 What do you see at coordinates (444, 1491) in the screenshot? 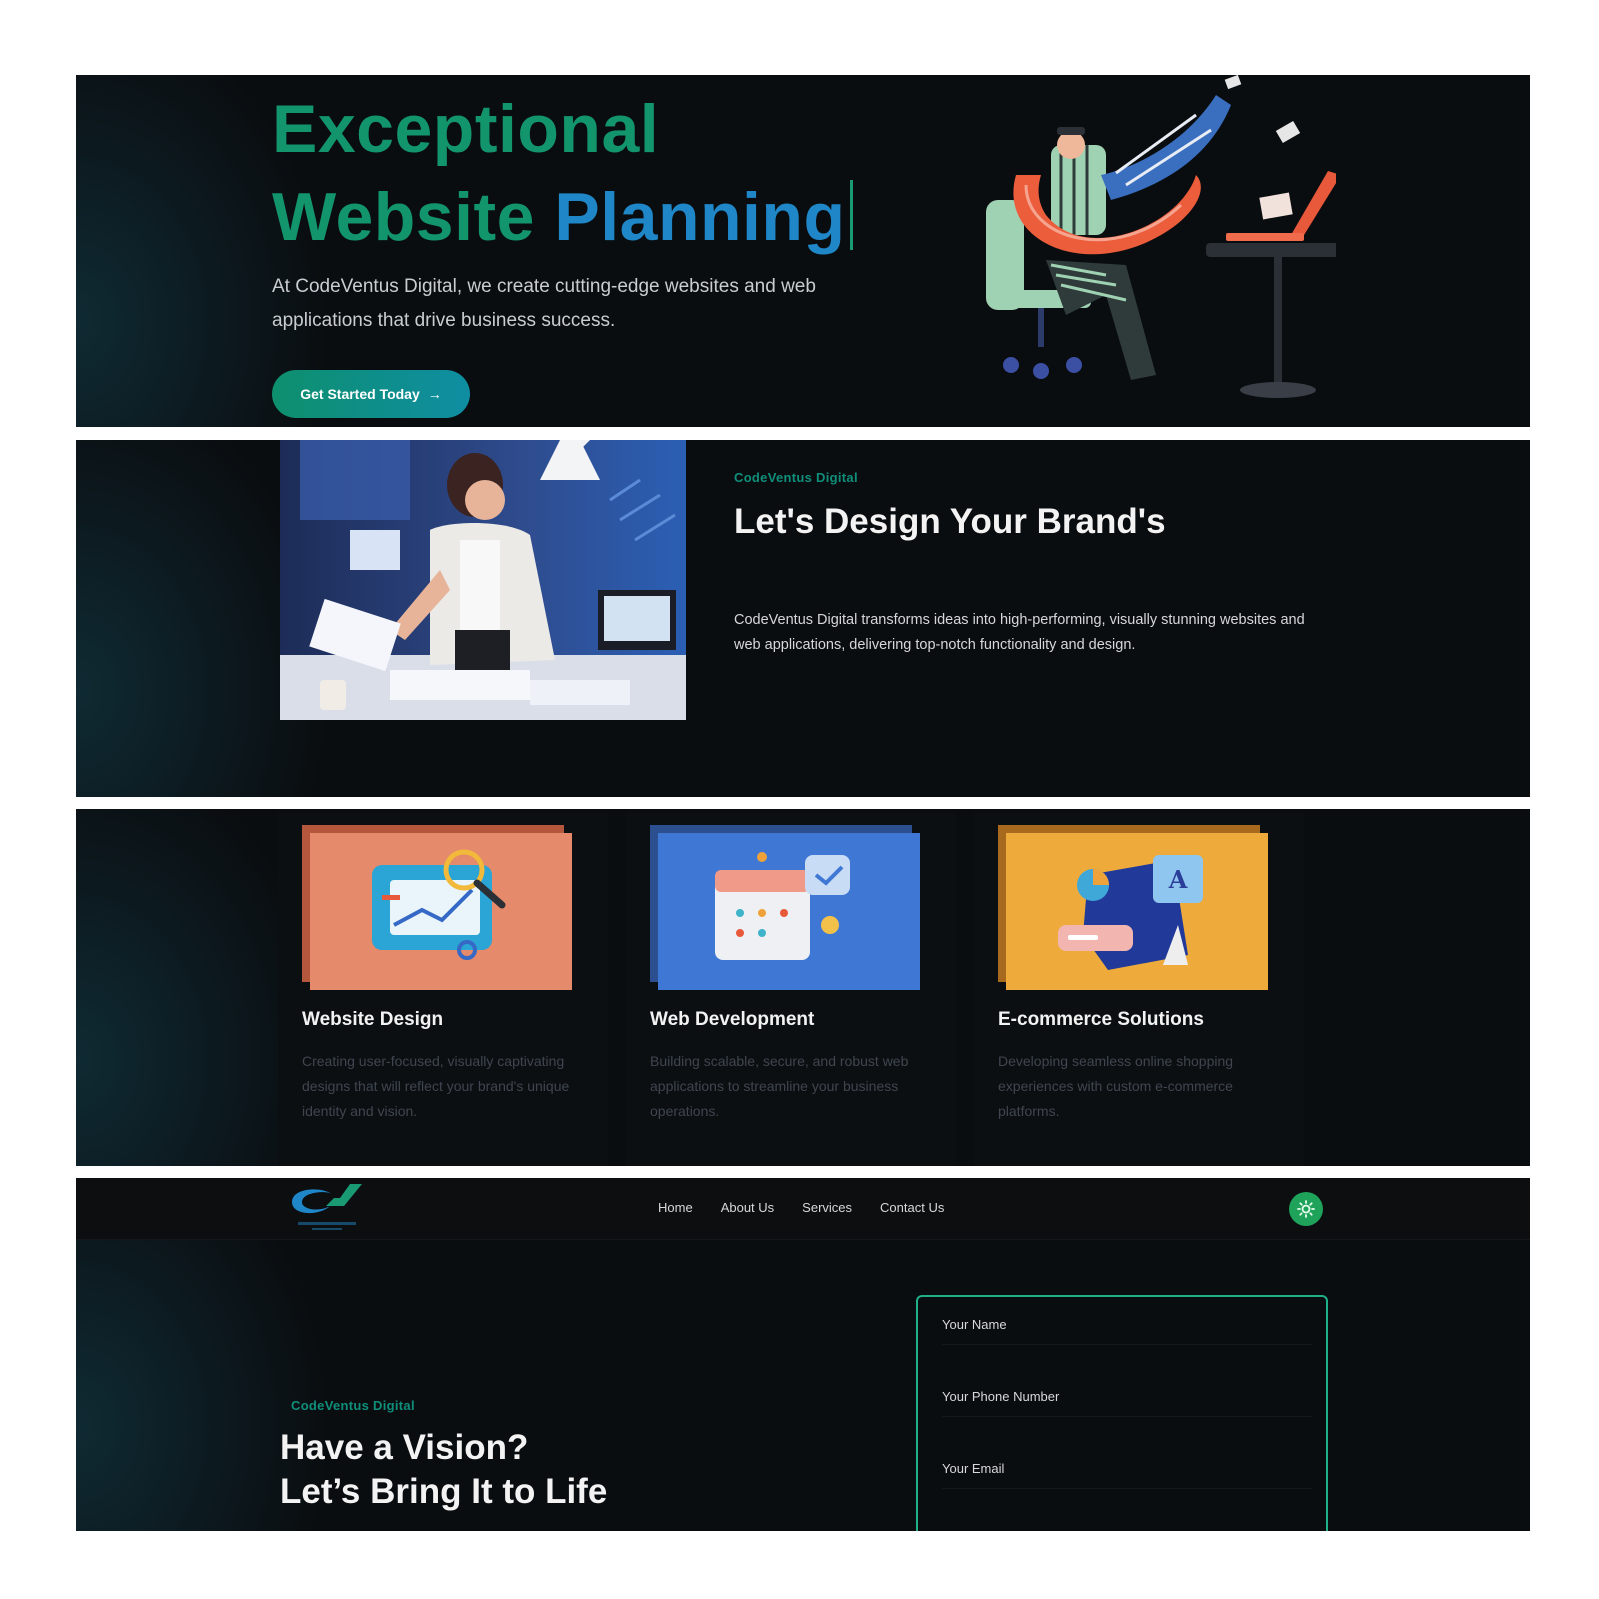
I see `contact-title-line2: Let’s Bring It to Life` at bounding box center [444, 1491].